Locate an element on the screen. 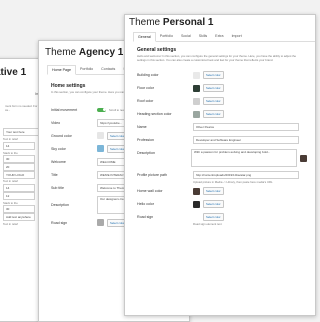 This screenshot has height=322, width=320. row-label: Roof color is located at coordinates (145, 101).